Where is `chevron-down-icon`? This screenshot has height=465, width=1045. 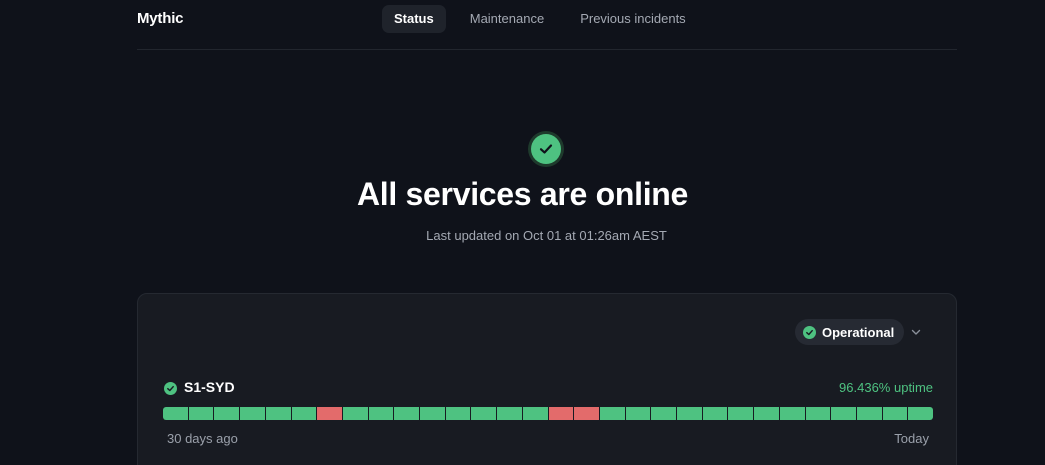 chevron-down-icon is located at coordinates (916, 332).